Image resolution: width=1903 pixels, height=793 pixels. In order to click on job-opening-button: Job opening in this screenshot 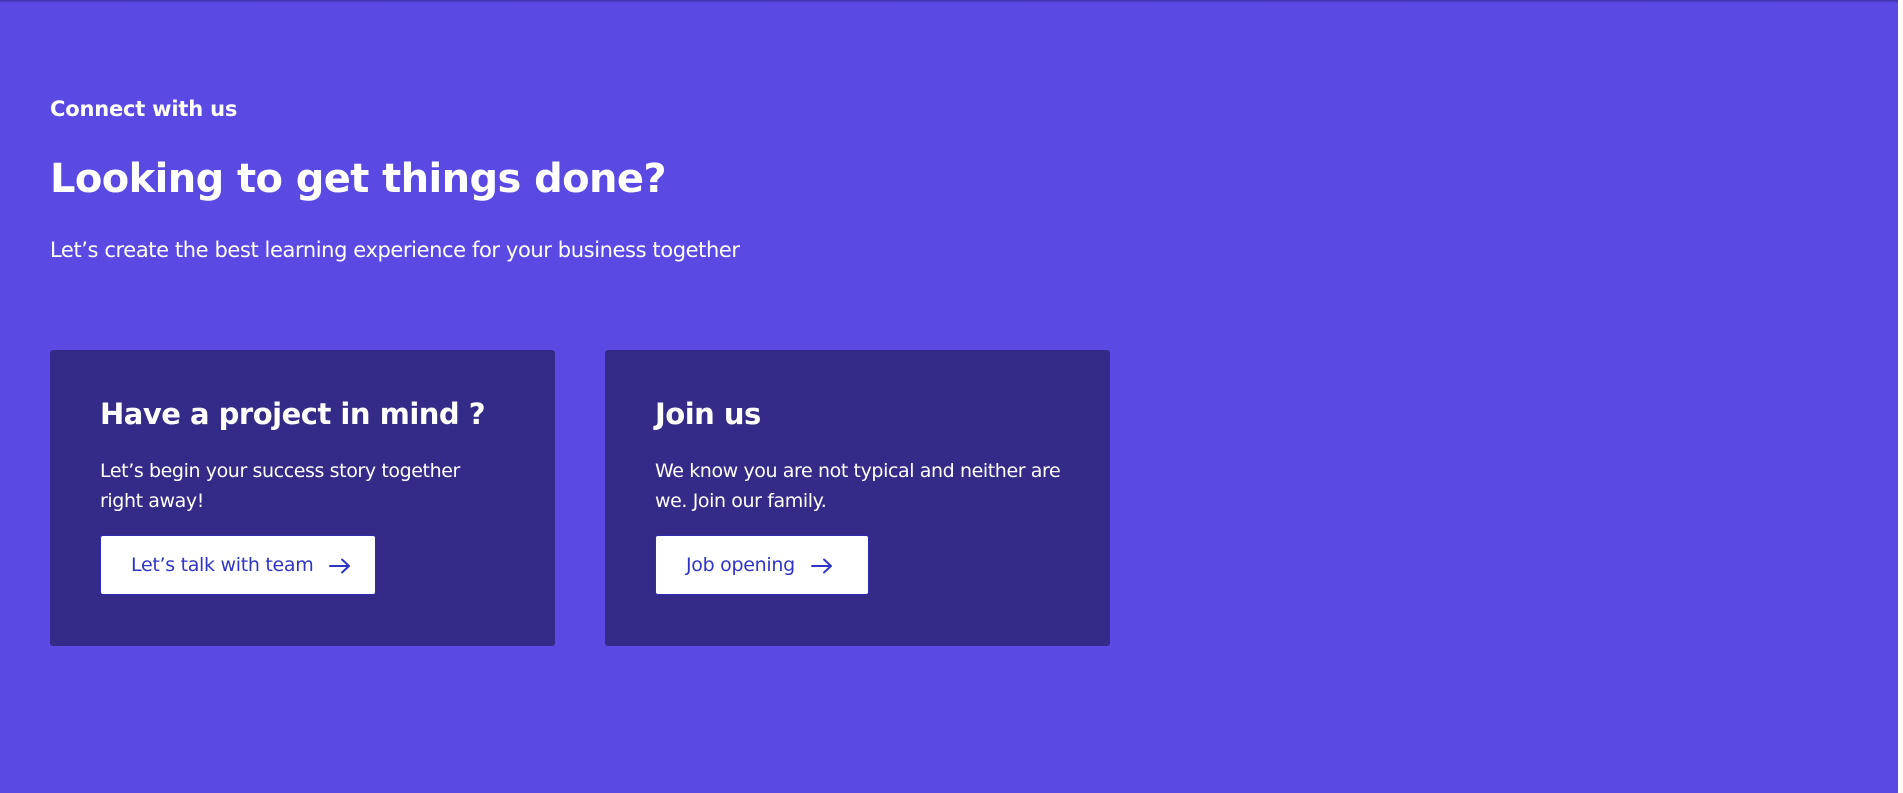, I will do `click(762, 565)`.